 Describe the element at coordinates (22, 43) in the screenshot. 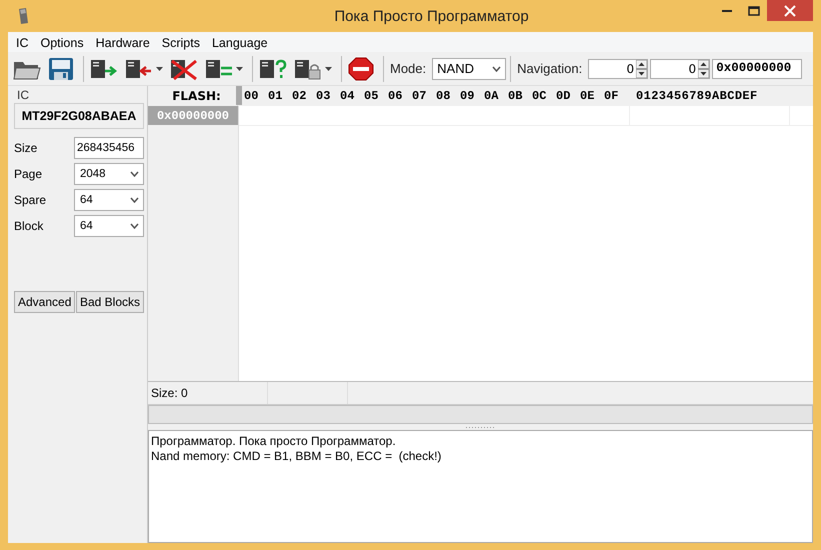

I see `menu-item: IC` at that location.